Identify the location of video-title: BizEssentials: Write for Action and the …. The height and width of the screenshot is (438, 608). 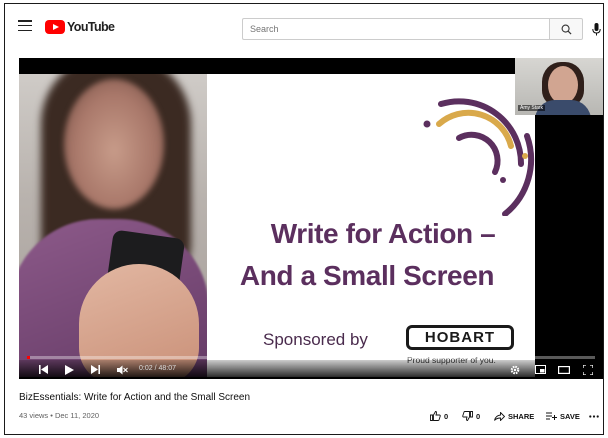
(135, 397).